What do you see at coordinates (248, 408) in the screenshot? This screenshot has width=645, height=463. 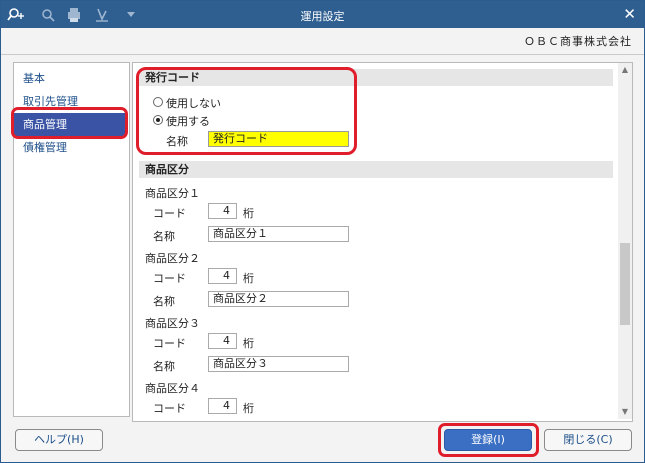 I see `category-4-digits-unit: 桁` at bounding box center [248, 408].